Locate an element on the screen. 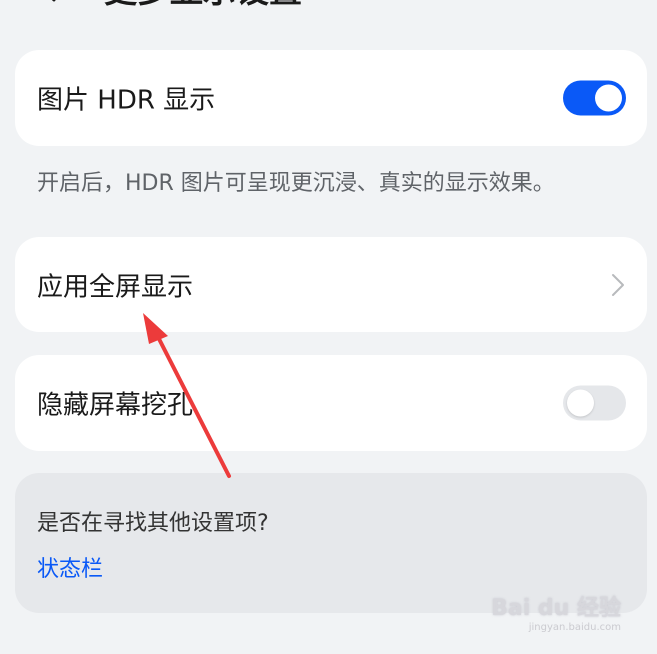  hide-notch-setting: 隐藏屏幕挖孔 is located at coordinates (331, 403).